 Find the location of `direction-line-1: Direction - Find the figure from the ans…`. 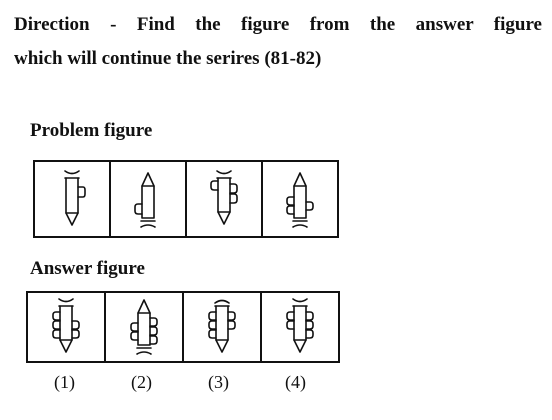

direction-line-1: Direction - Find the figure from the ans… is located at coordinates (278, 24).